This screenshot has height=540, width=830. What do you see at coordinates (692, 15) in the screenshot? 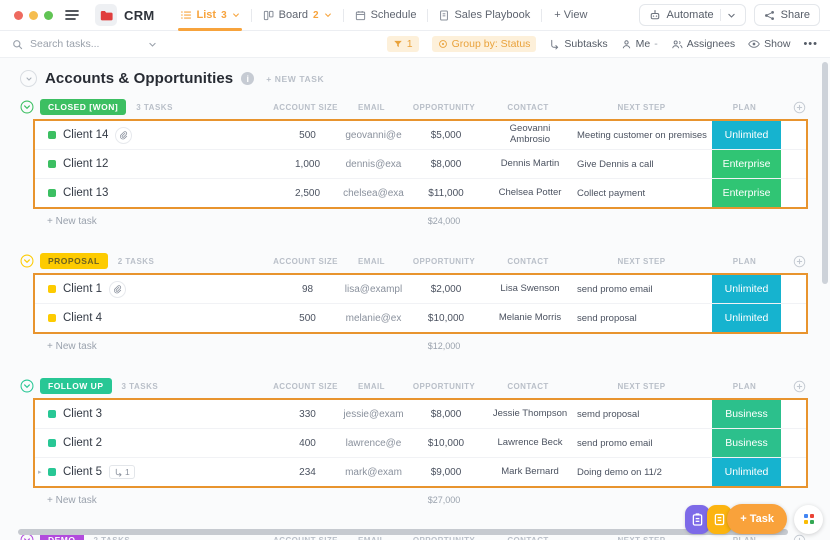
I see `automate-button: Automate` at bounding box center [692, 15].